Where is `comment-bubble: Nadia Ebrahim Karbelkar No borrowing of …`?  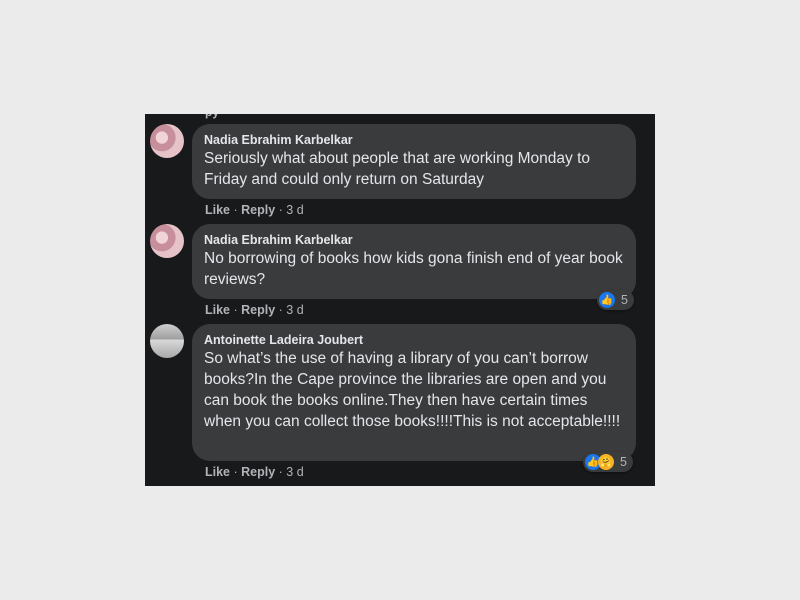
comment-bubble: Nadia Ebrahim Karbelkar No borrowing of … is located at coordinates (414, 261).